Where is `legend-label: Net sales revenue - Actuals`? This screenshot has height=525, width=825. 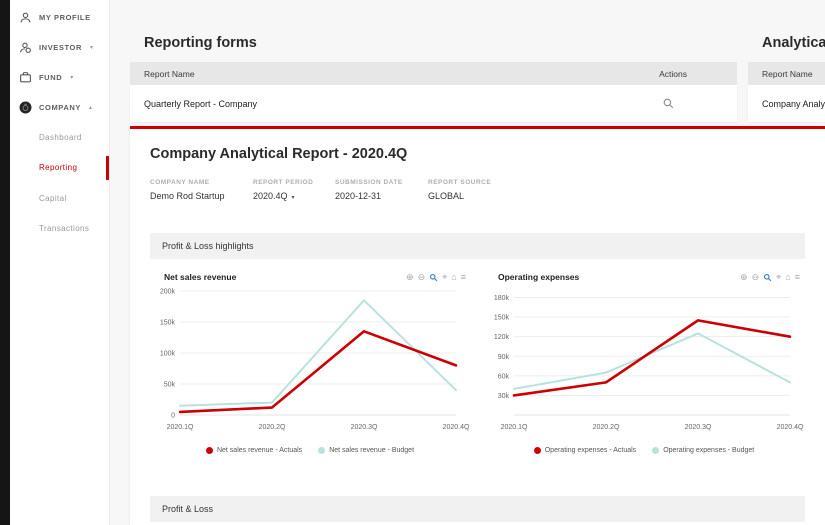
legend-label: Net sales revenue - Actuals is located at coordinates (259, 450).